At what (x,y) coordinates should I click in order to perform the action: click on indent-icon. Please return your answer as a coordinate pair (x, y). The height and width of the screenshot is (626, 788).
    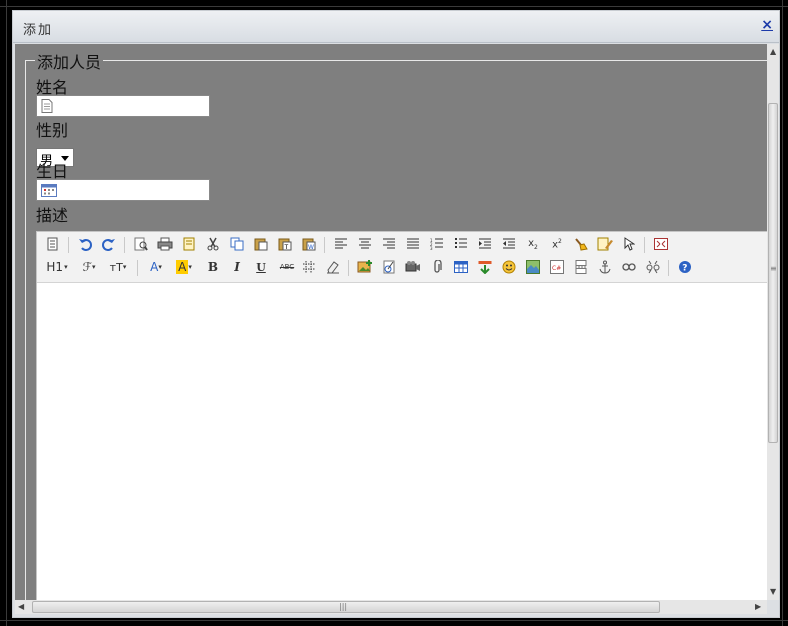
    Looking at the image, I should click on (485, 244).